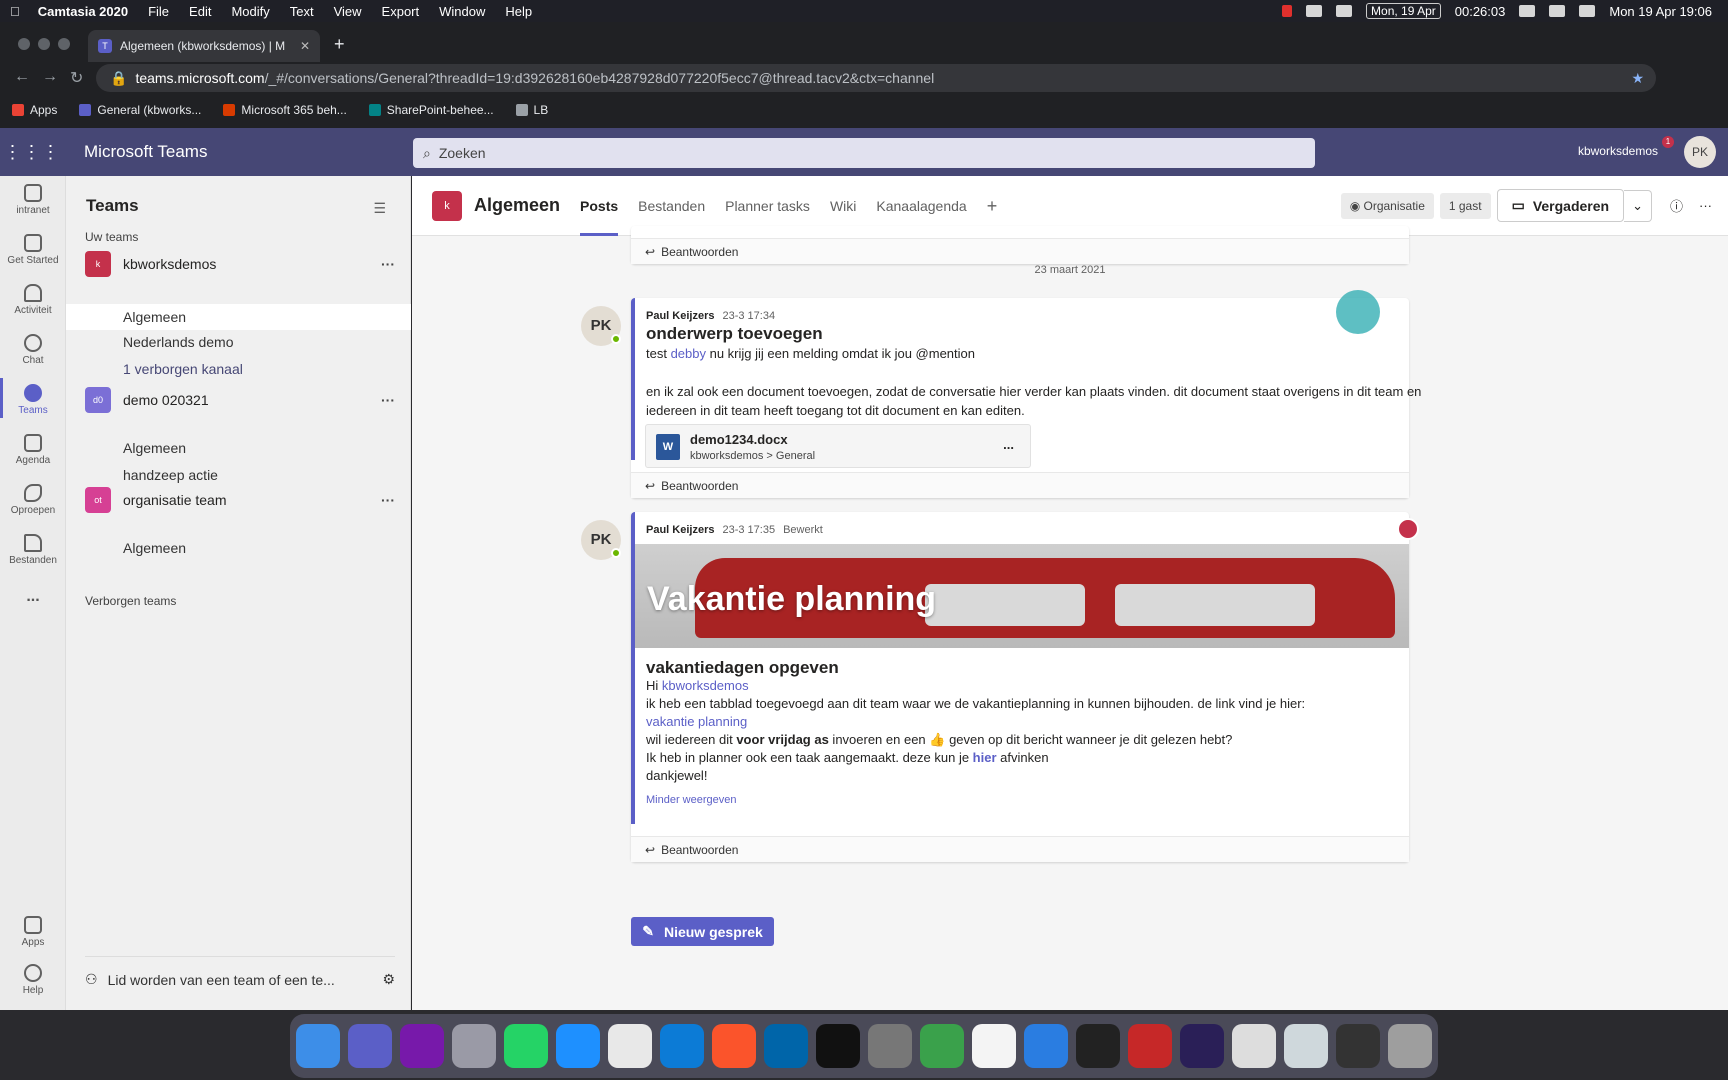 The height and width of the screenshot is (1080, 1728). I want to click on cloud-icon, so click(1344, 11).